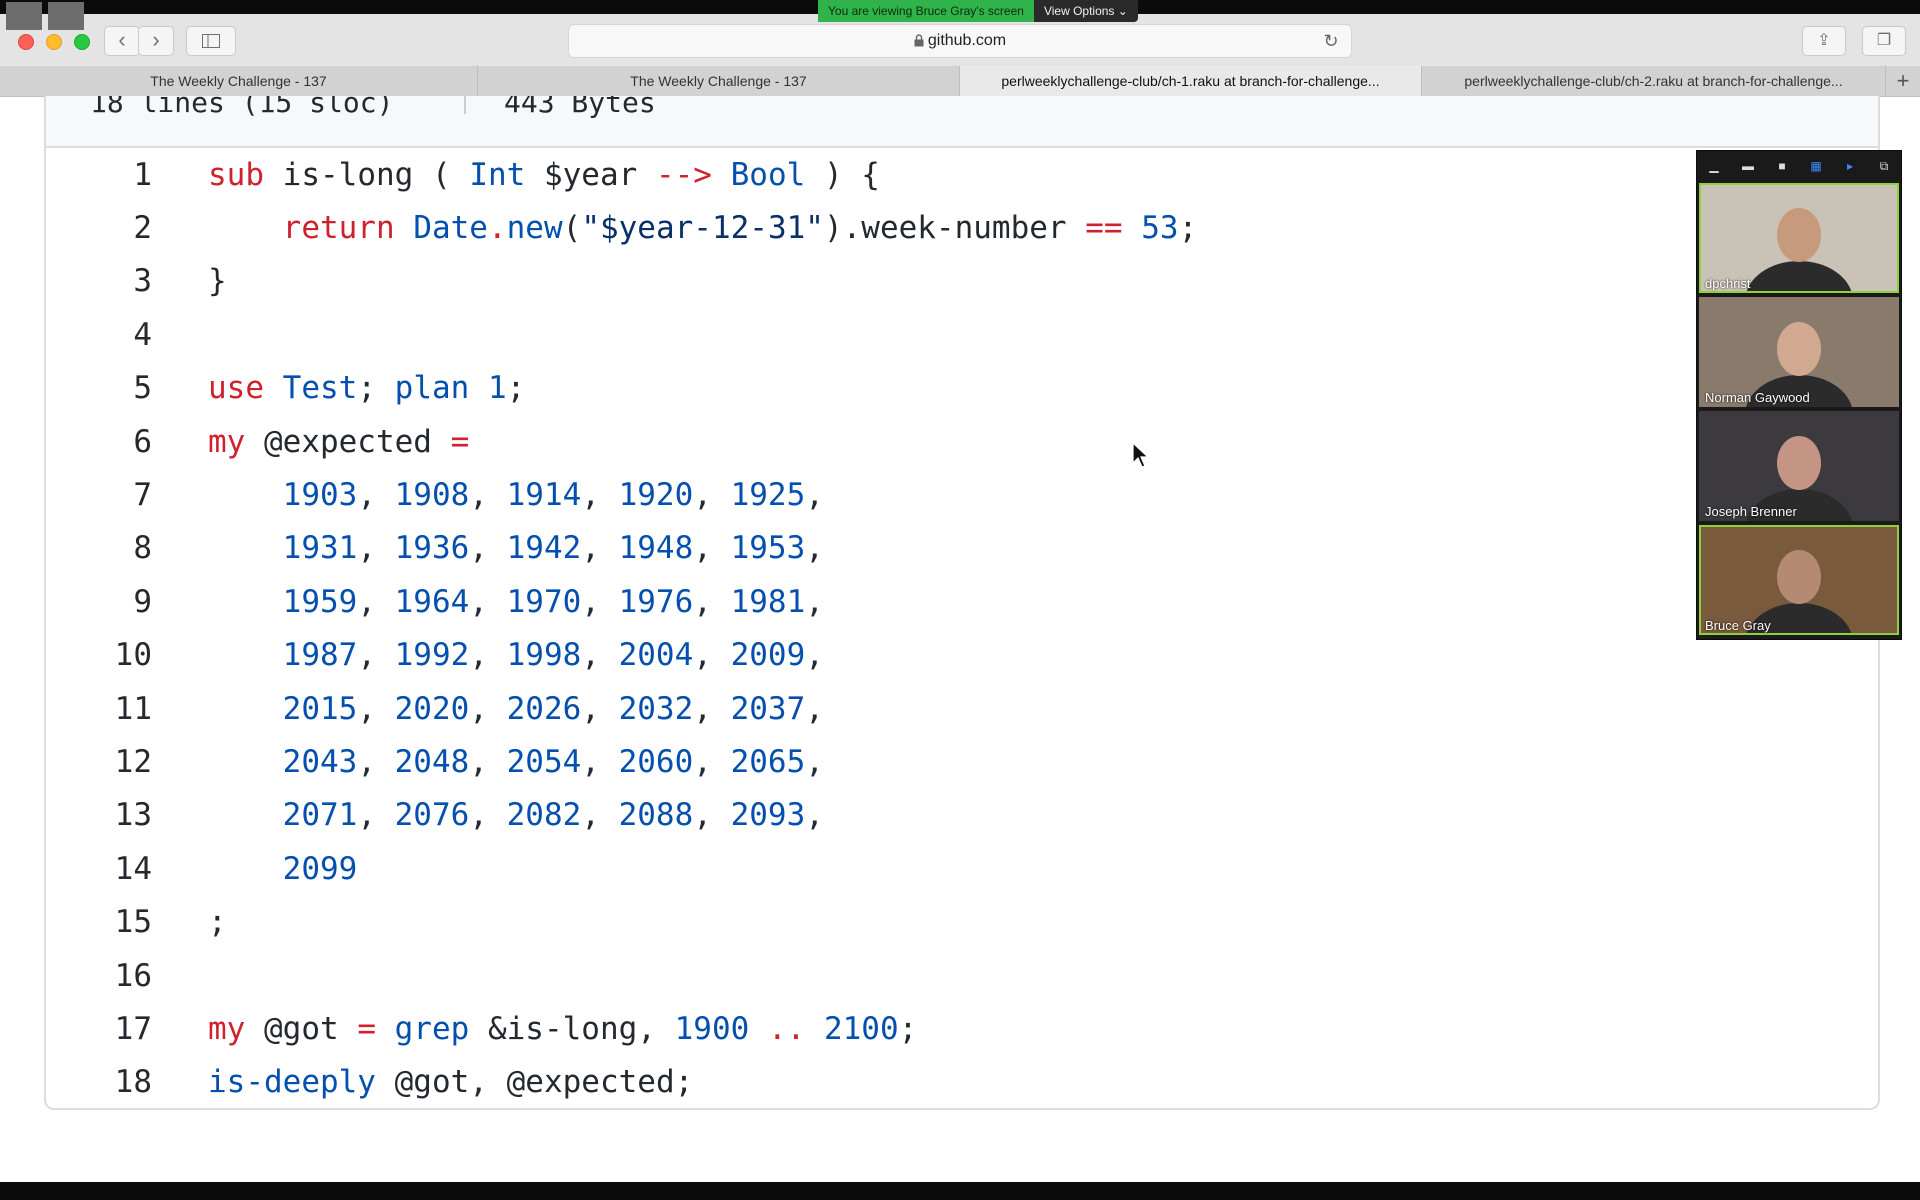 The image size is (1920, 1200). Describe the element at coordinates (99, 548) in the screenshot. I see `line-number: 8` at that location.